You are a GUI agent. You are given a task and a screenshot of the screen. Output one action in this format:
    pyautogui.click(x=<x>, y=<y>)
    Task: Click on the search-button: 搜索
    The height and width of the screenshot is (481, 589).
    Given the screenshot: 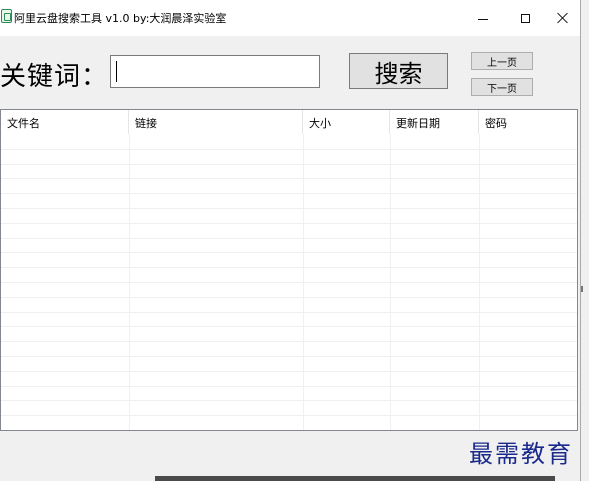 What is the action you would take?
    pyautogui.click(x=398, y=71)
    